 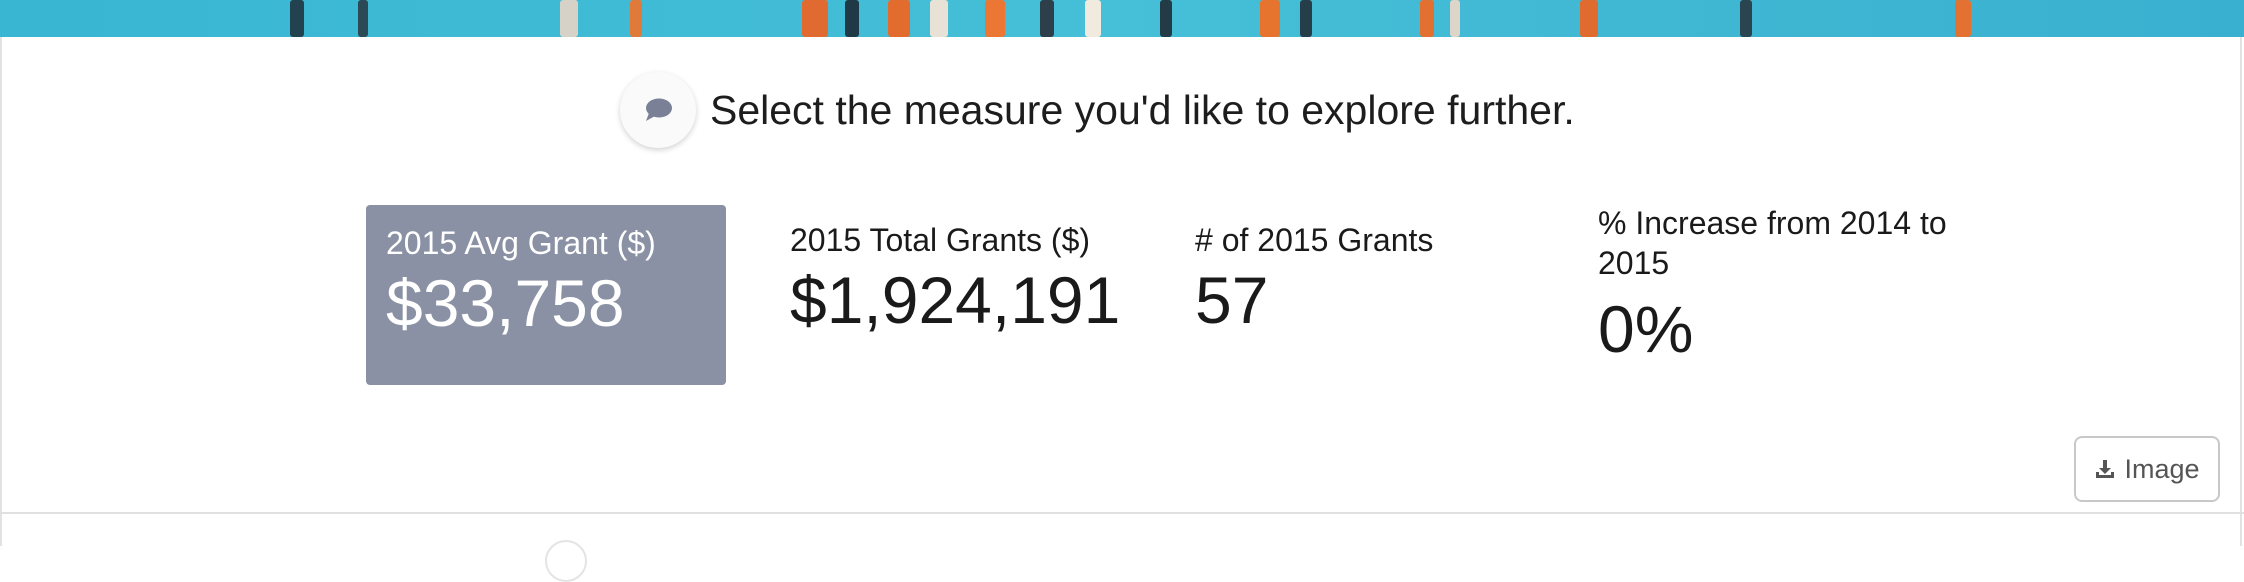 I want to click on metric-label: # of 2015 Grants, so click(x=1314, y=240).